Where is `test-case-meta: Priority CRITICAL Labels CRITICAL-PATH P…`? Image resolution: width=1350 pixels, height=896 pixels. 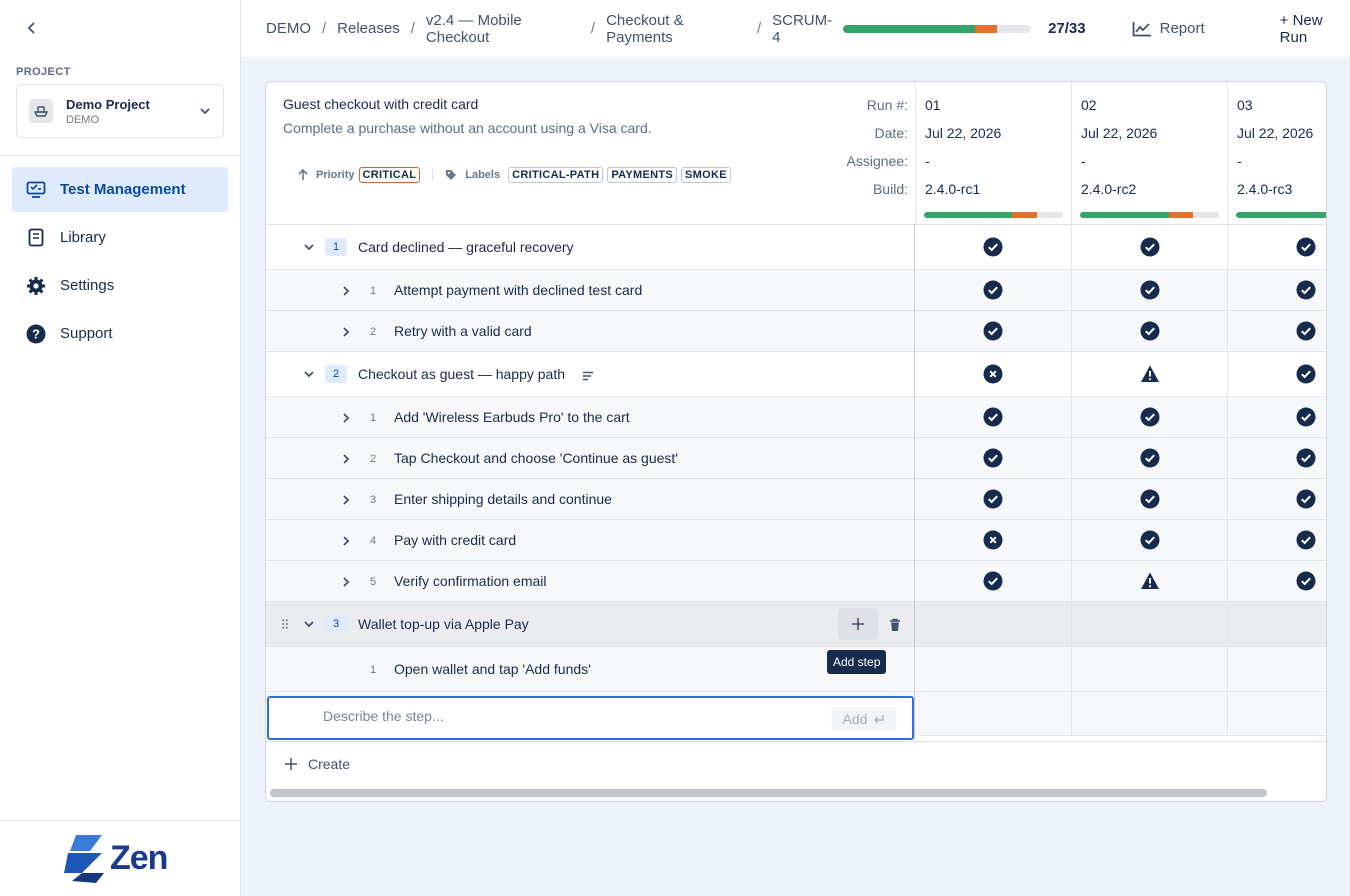 test-case-meta: Priority CRITICAL Labels CRITICAL-PATH P… is located at coordinates (514, 175).